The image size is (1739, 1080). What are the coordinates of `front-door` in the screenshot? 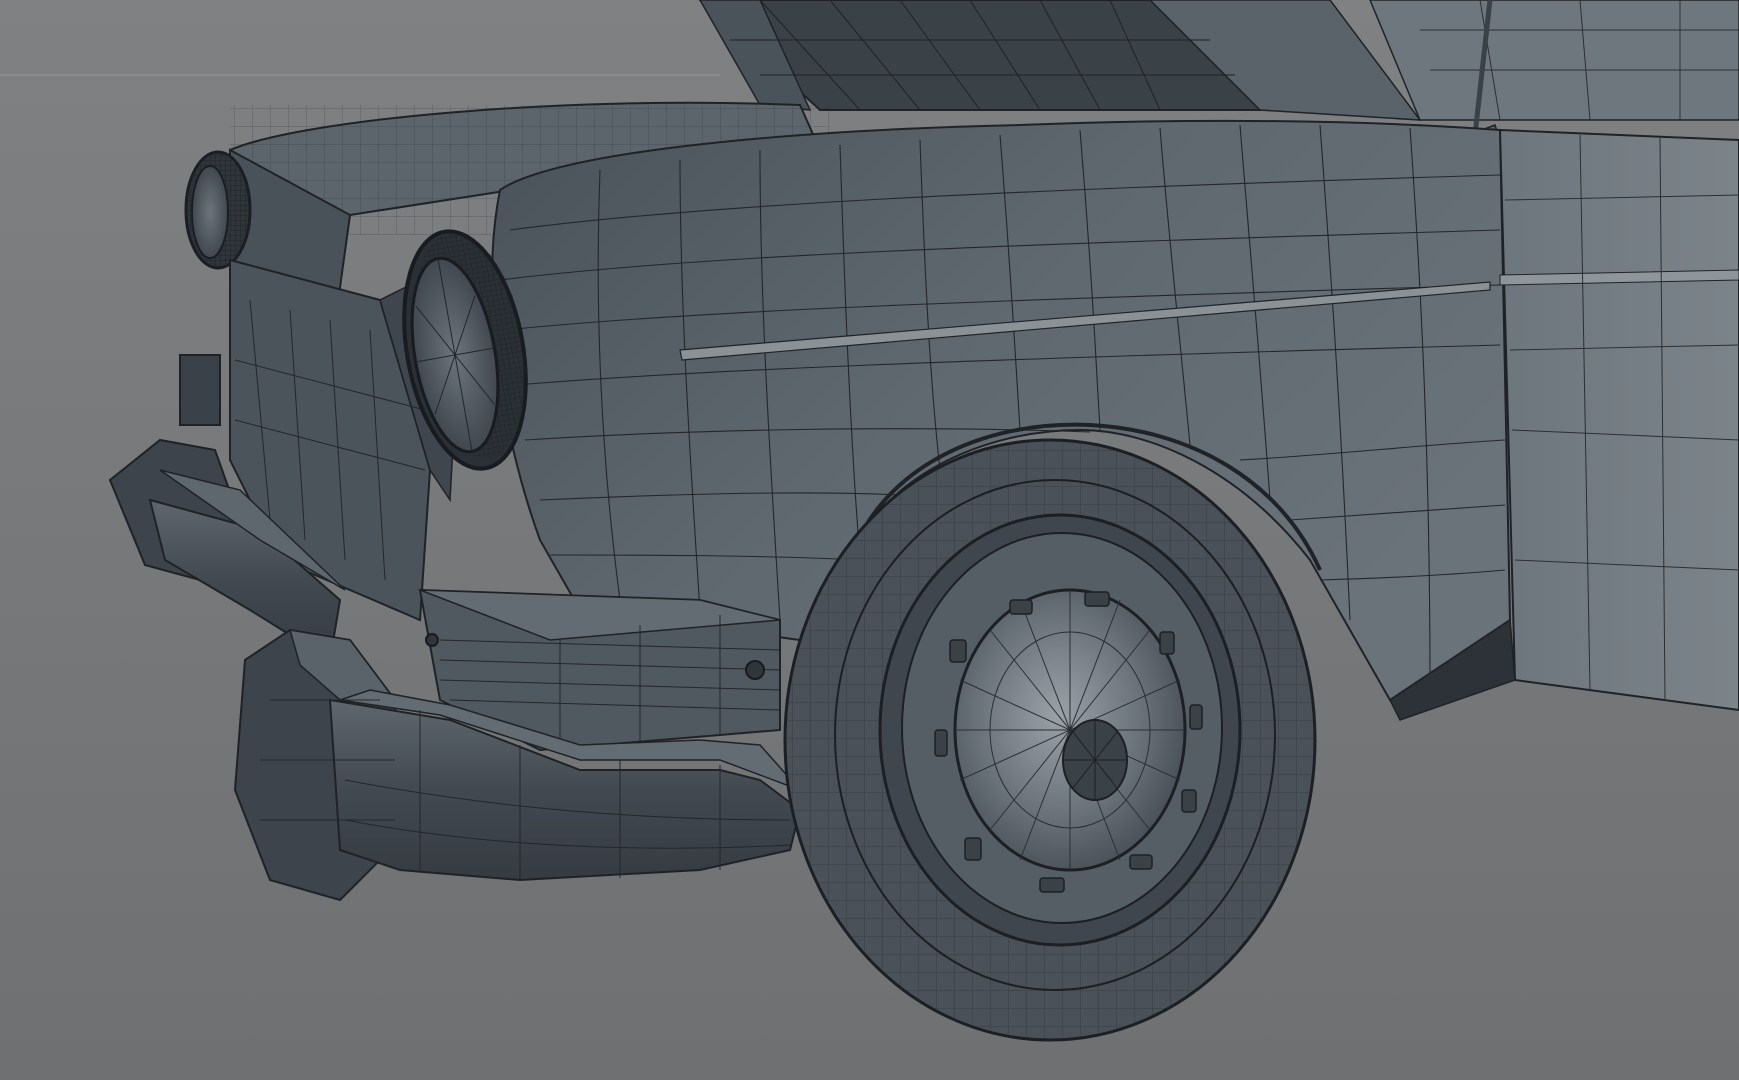 It's located at (1618, 420).